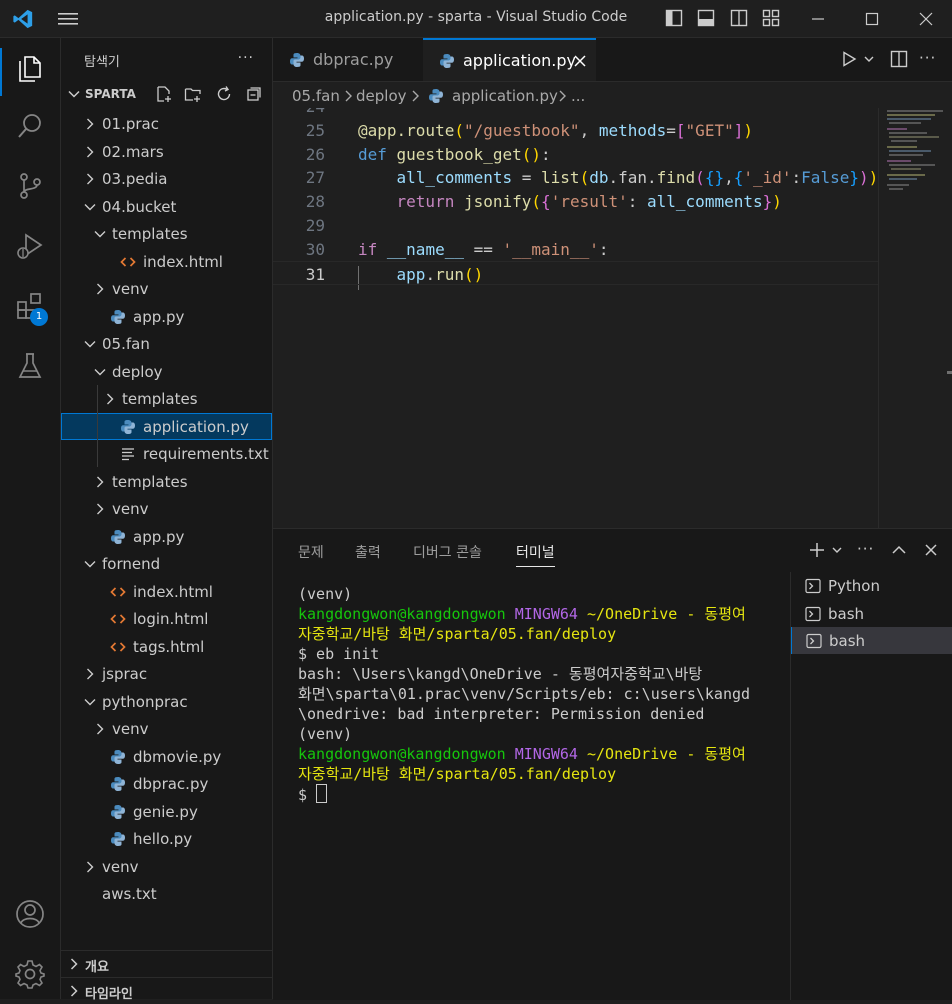 The width and height of the screenshot is (952, 1004). I want to click on source-control-icon, so click(30, 186).